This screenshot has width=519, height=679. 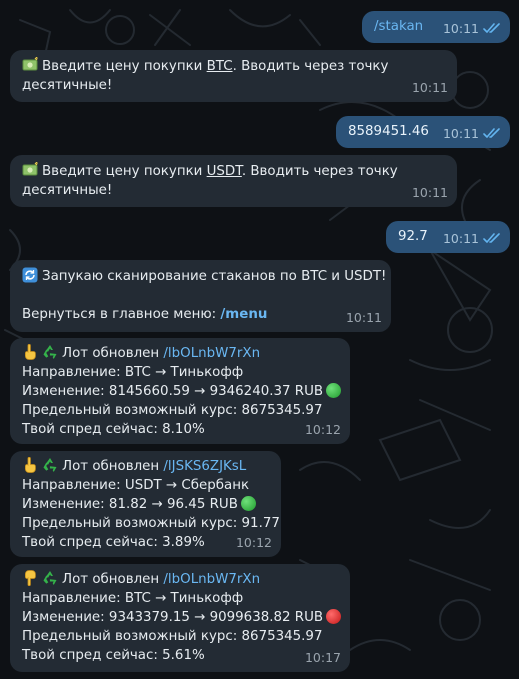 I want to click on outgoing-message-usdt-price: 92.7 10:11, so click(x=448, y=237).